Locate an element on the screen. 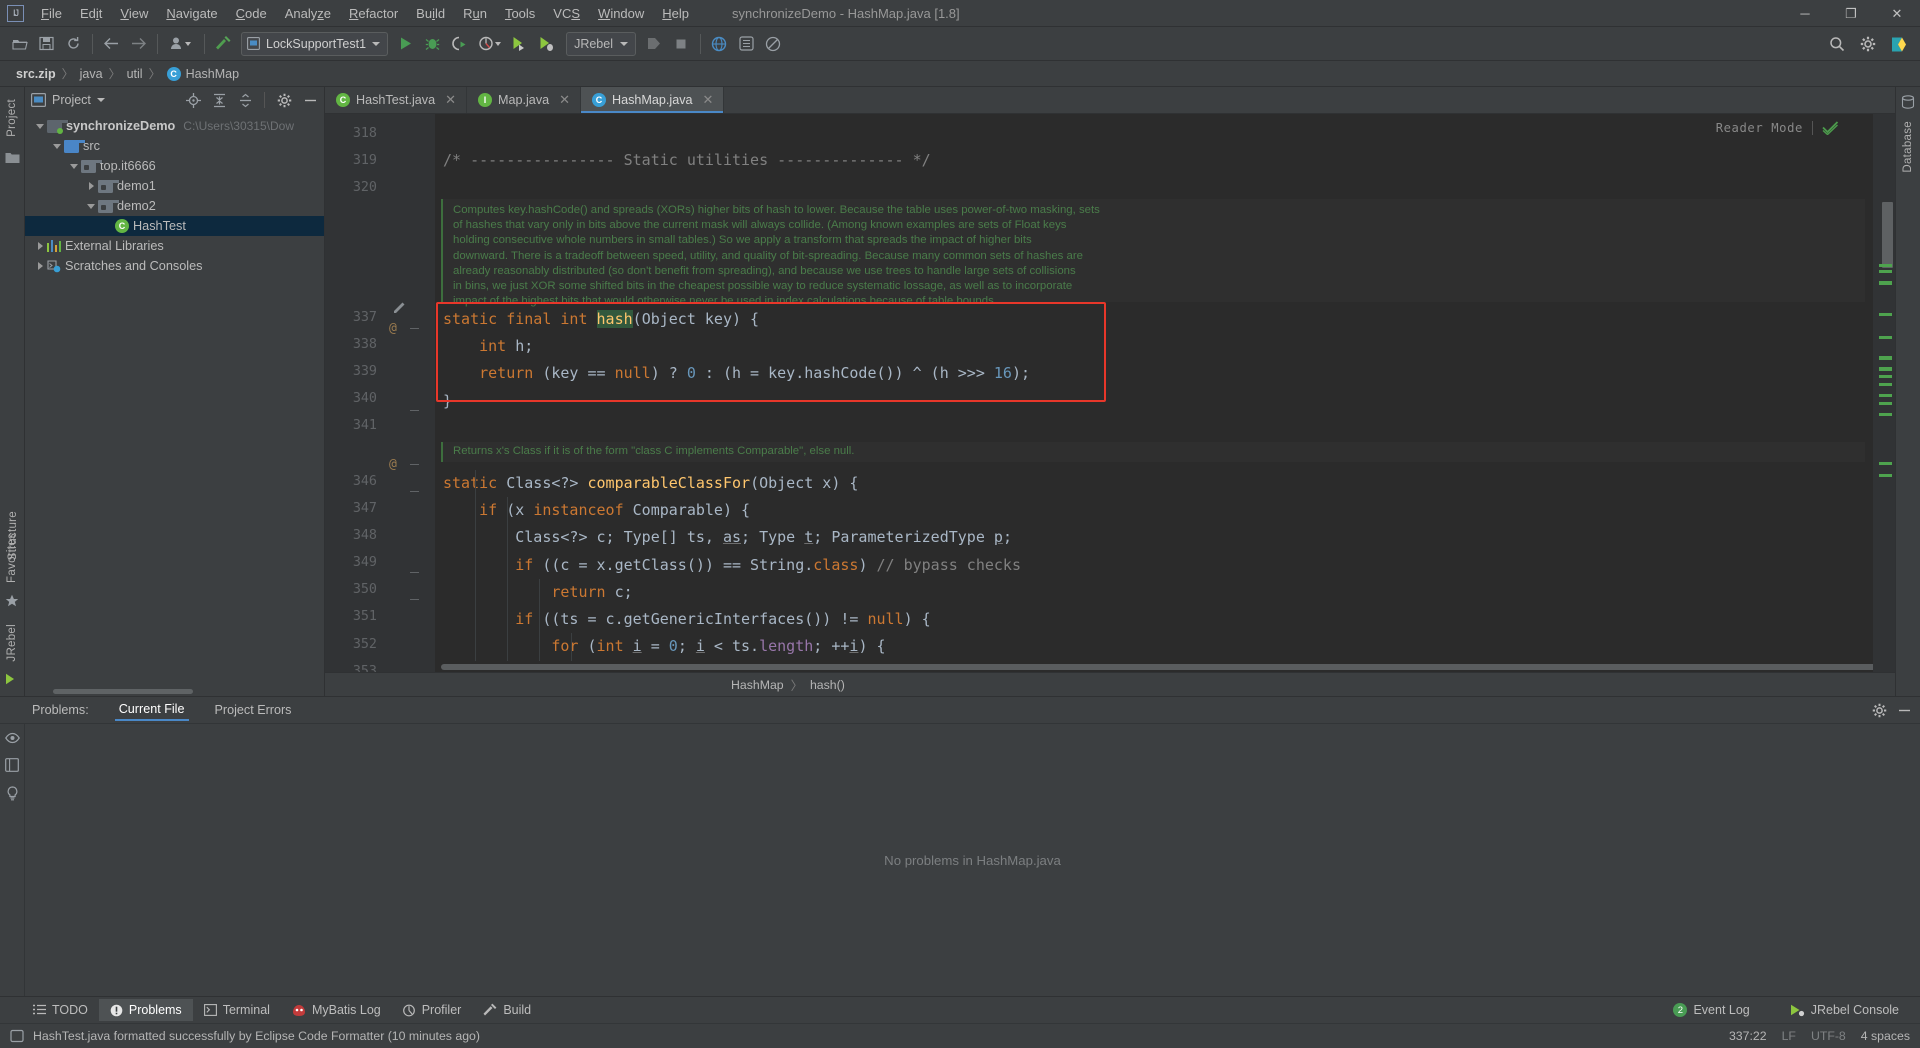  breadcrumb-src-zip: src.zip is located at coordinates (36, 74).